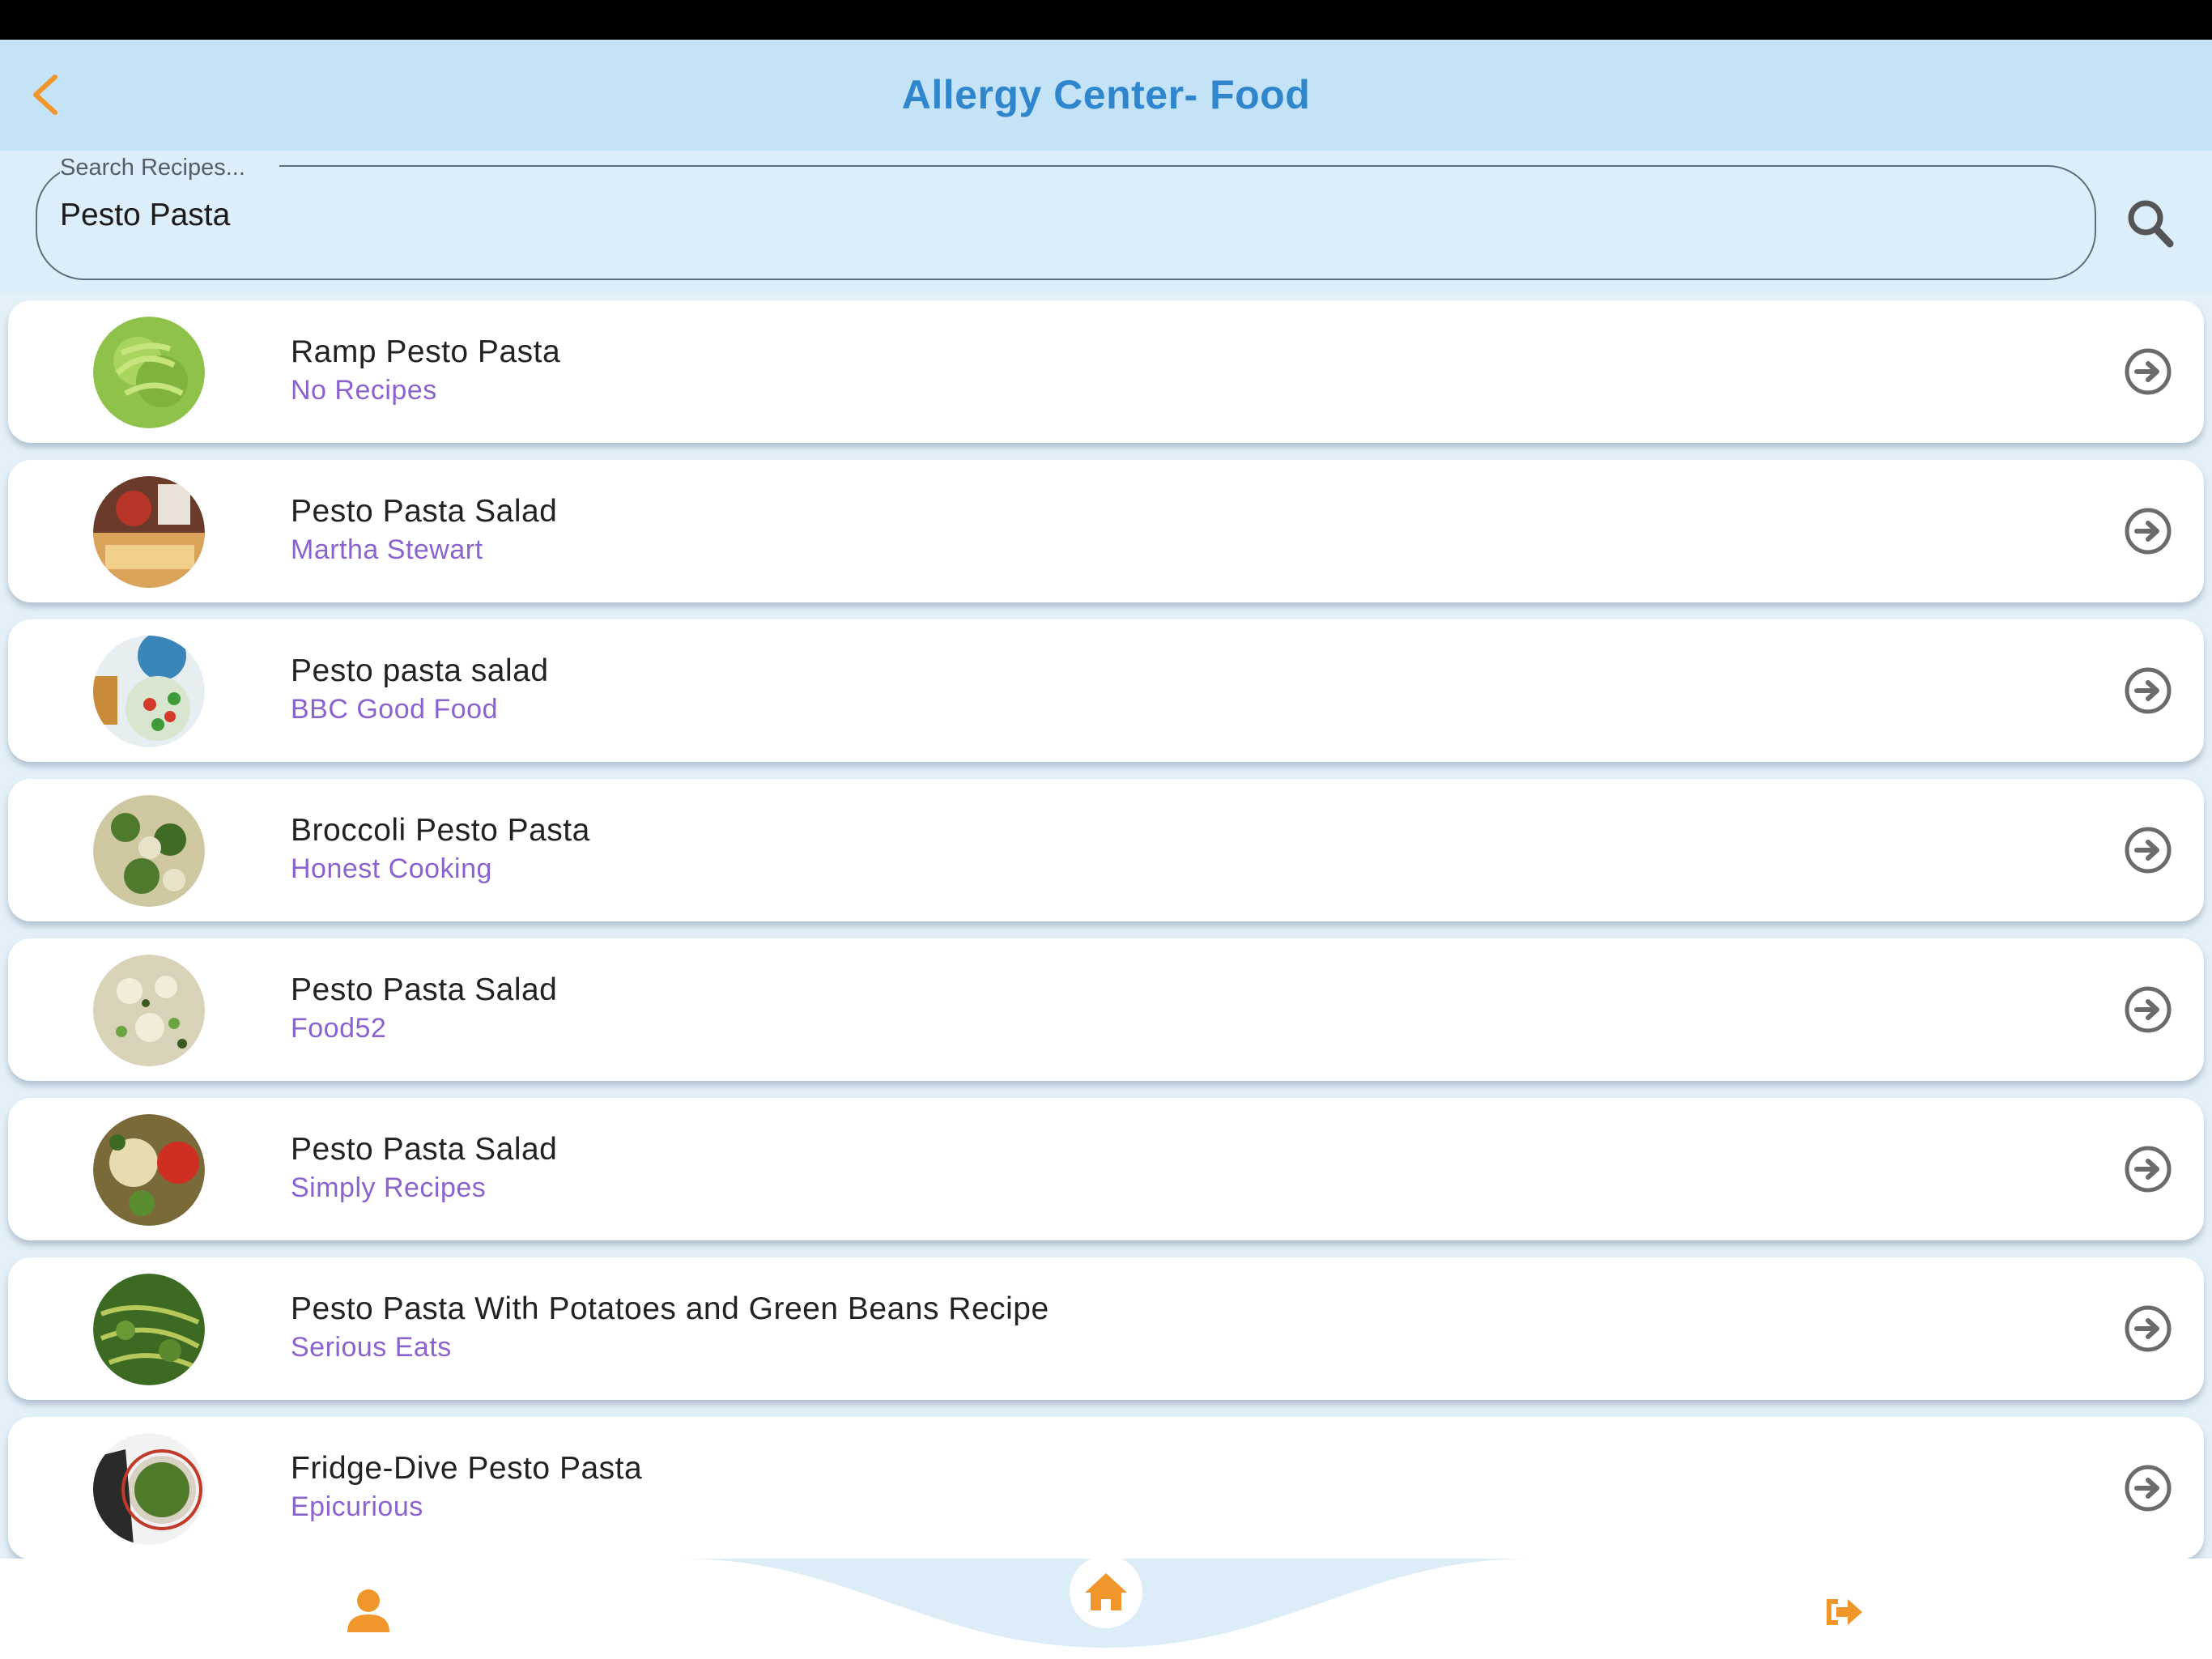 This screenshot has height=1659, width=2212. I want to click on home-button, so click(1106, 1594).